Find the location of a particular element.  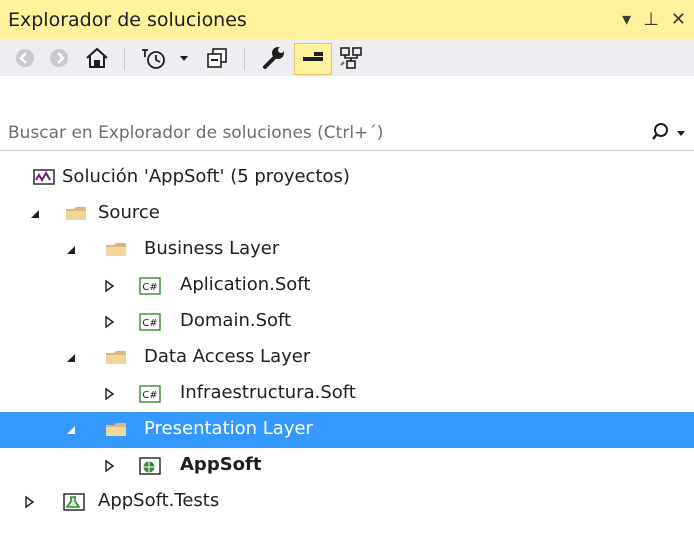

tree-item-label: Source is located at coordinates (129, 212).